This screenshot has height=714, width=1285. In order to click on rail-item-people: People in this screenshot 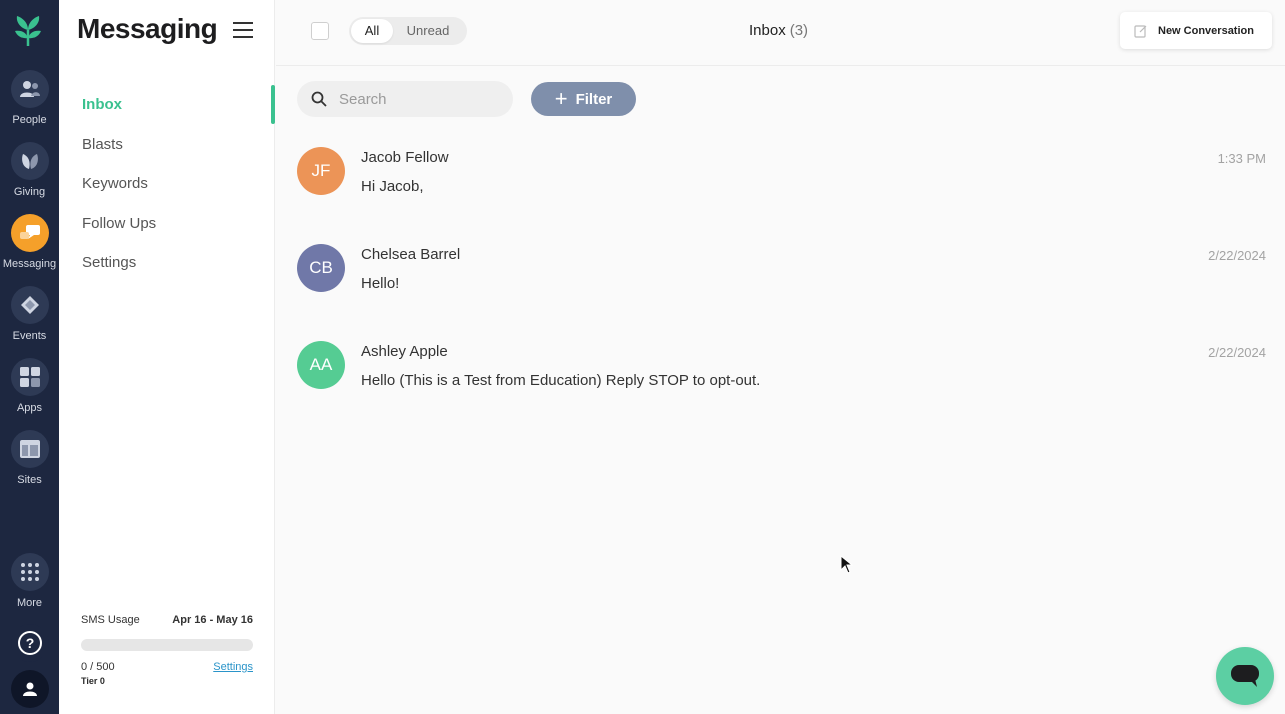, I will do `click(29, 98)`.